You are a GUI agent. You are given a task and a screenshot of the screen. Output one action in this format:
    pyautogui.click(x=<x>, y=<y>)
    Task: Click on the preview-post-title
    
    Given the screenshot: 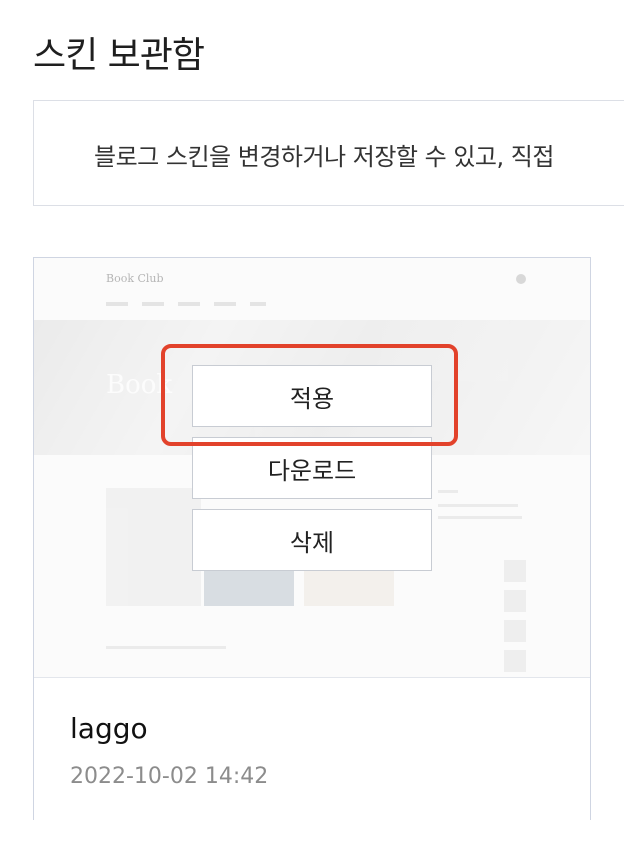 What is the action you would take?
    pyautogui.click(x=166, y=647)
    